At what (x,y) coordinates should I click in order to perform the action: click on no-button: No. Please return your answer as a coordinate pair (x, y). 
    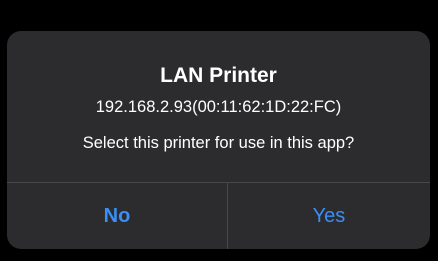
    Looking at the image, I should click on (117, 216).